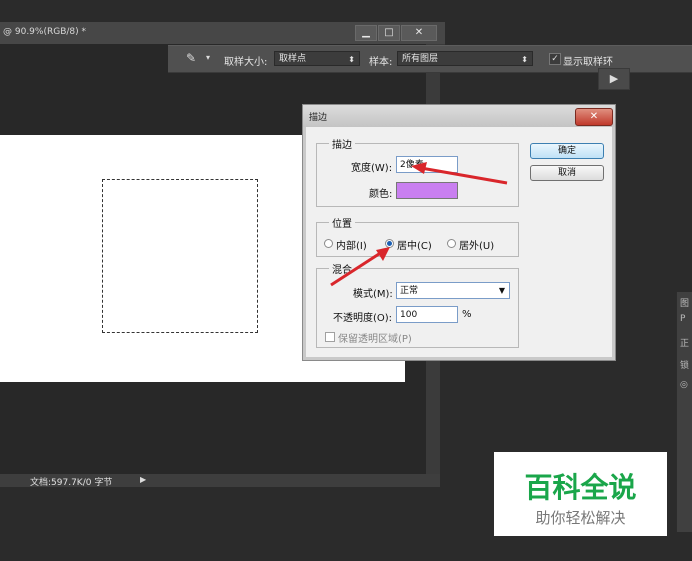  I want to click on chevron-down-icon: ▼, so click(501, 290).